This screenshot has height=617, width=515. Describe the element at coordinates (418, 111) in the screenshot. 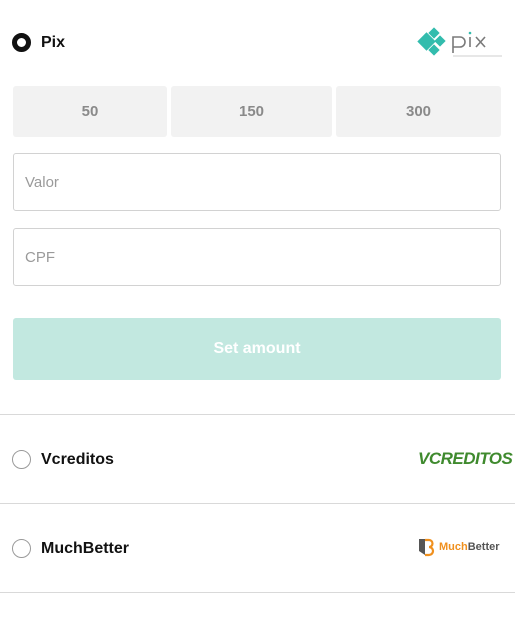

I see `amount-preset-300: 300` at that location.